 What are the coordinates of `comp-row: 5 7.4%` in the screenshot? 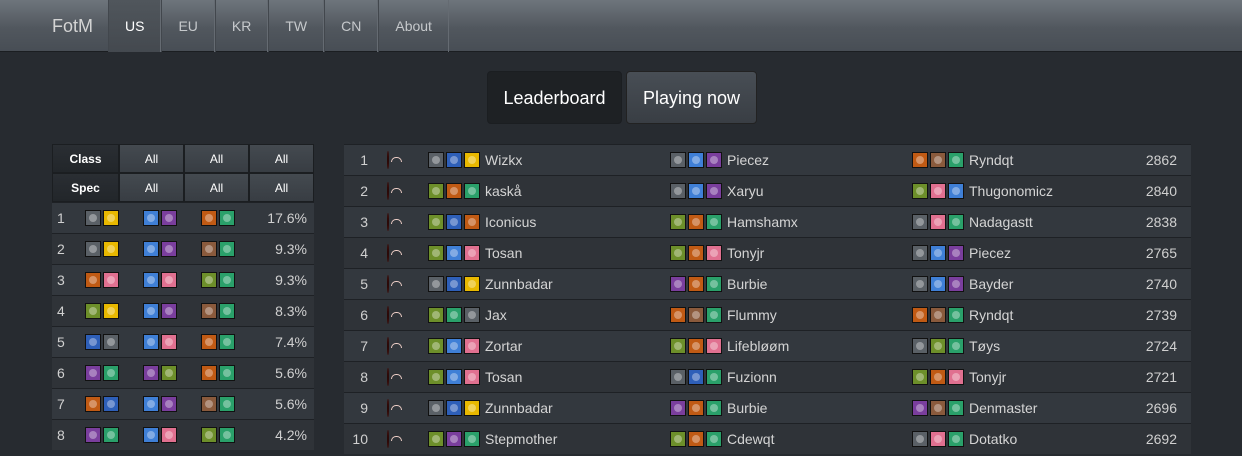 It's located at (183, 341).